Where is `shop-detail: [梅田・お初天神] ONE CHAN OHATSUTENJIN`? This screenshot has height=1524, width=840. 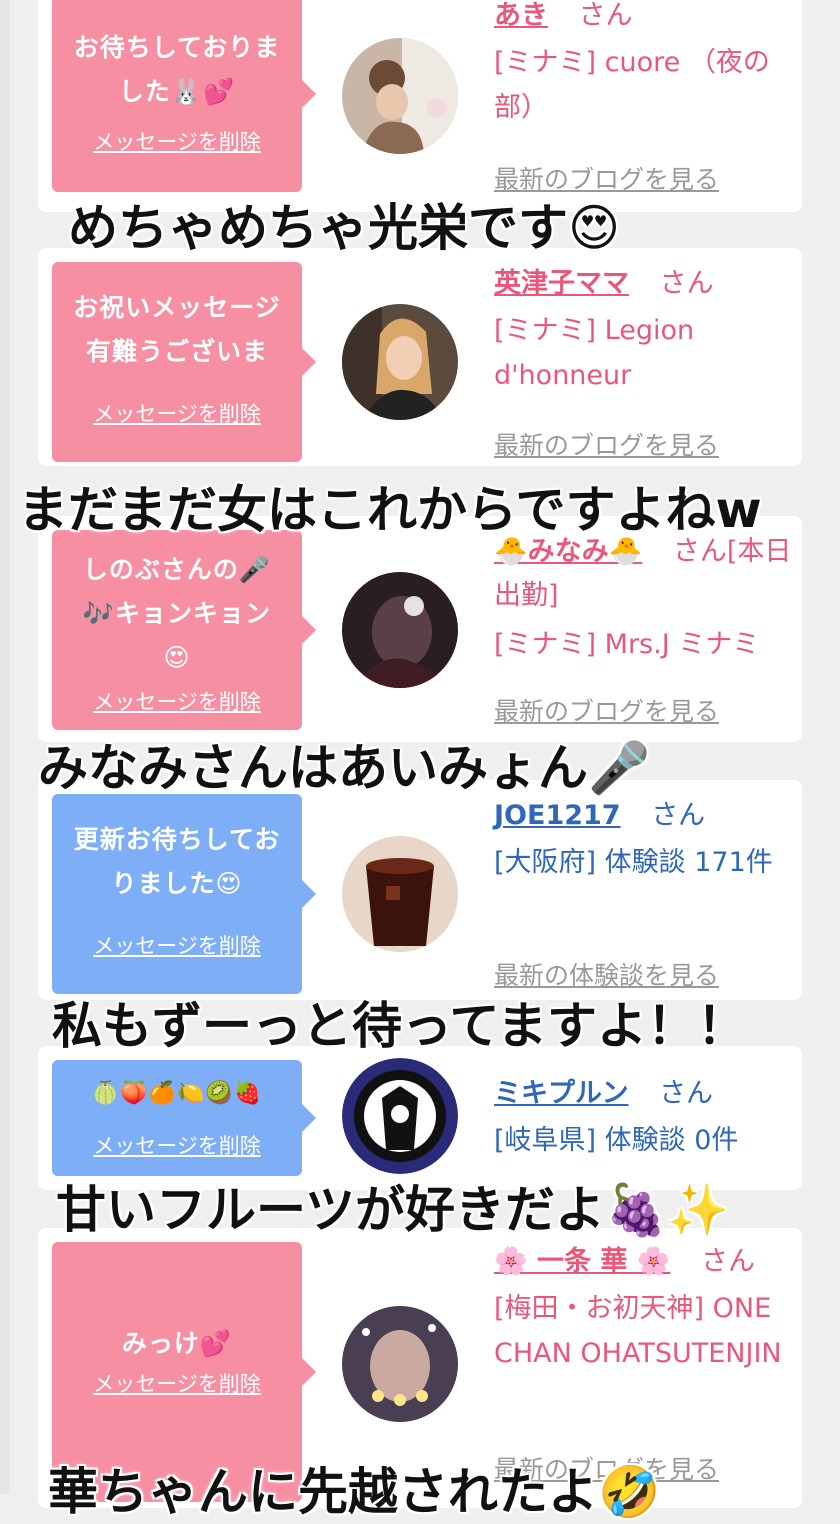
shop-detail: [梅田・お初天神] ONE CHAN OHATSUTENJIN is located at coordinates (638, 1331).